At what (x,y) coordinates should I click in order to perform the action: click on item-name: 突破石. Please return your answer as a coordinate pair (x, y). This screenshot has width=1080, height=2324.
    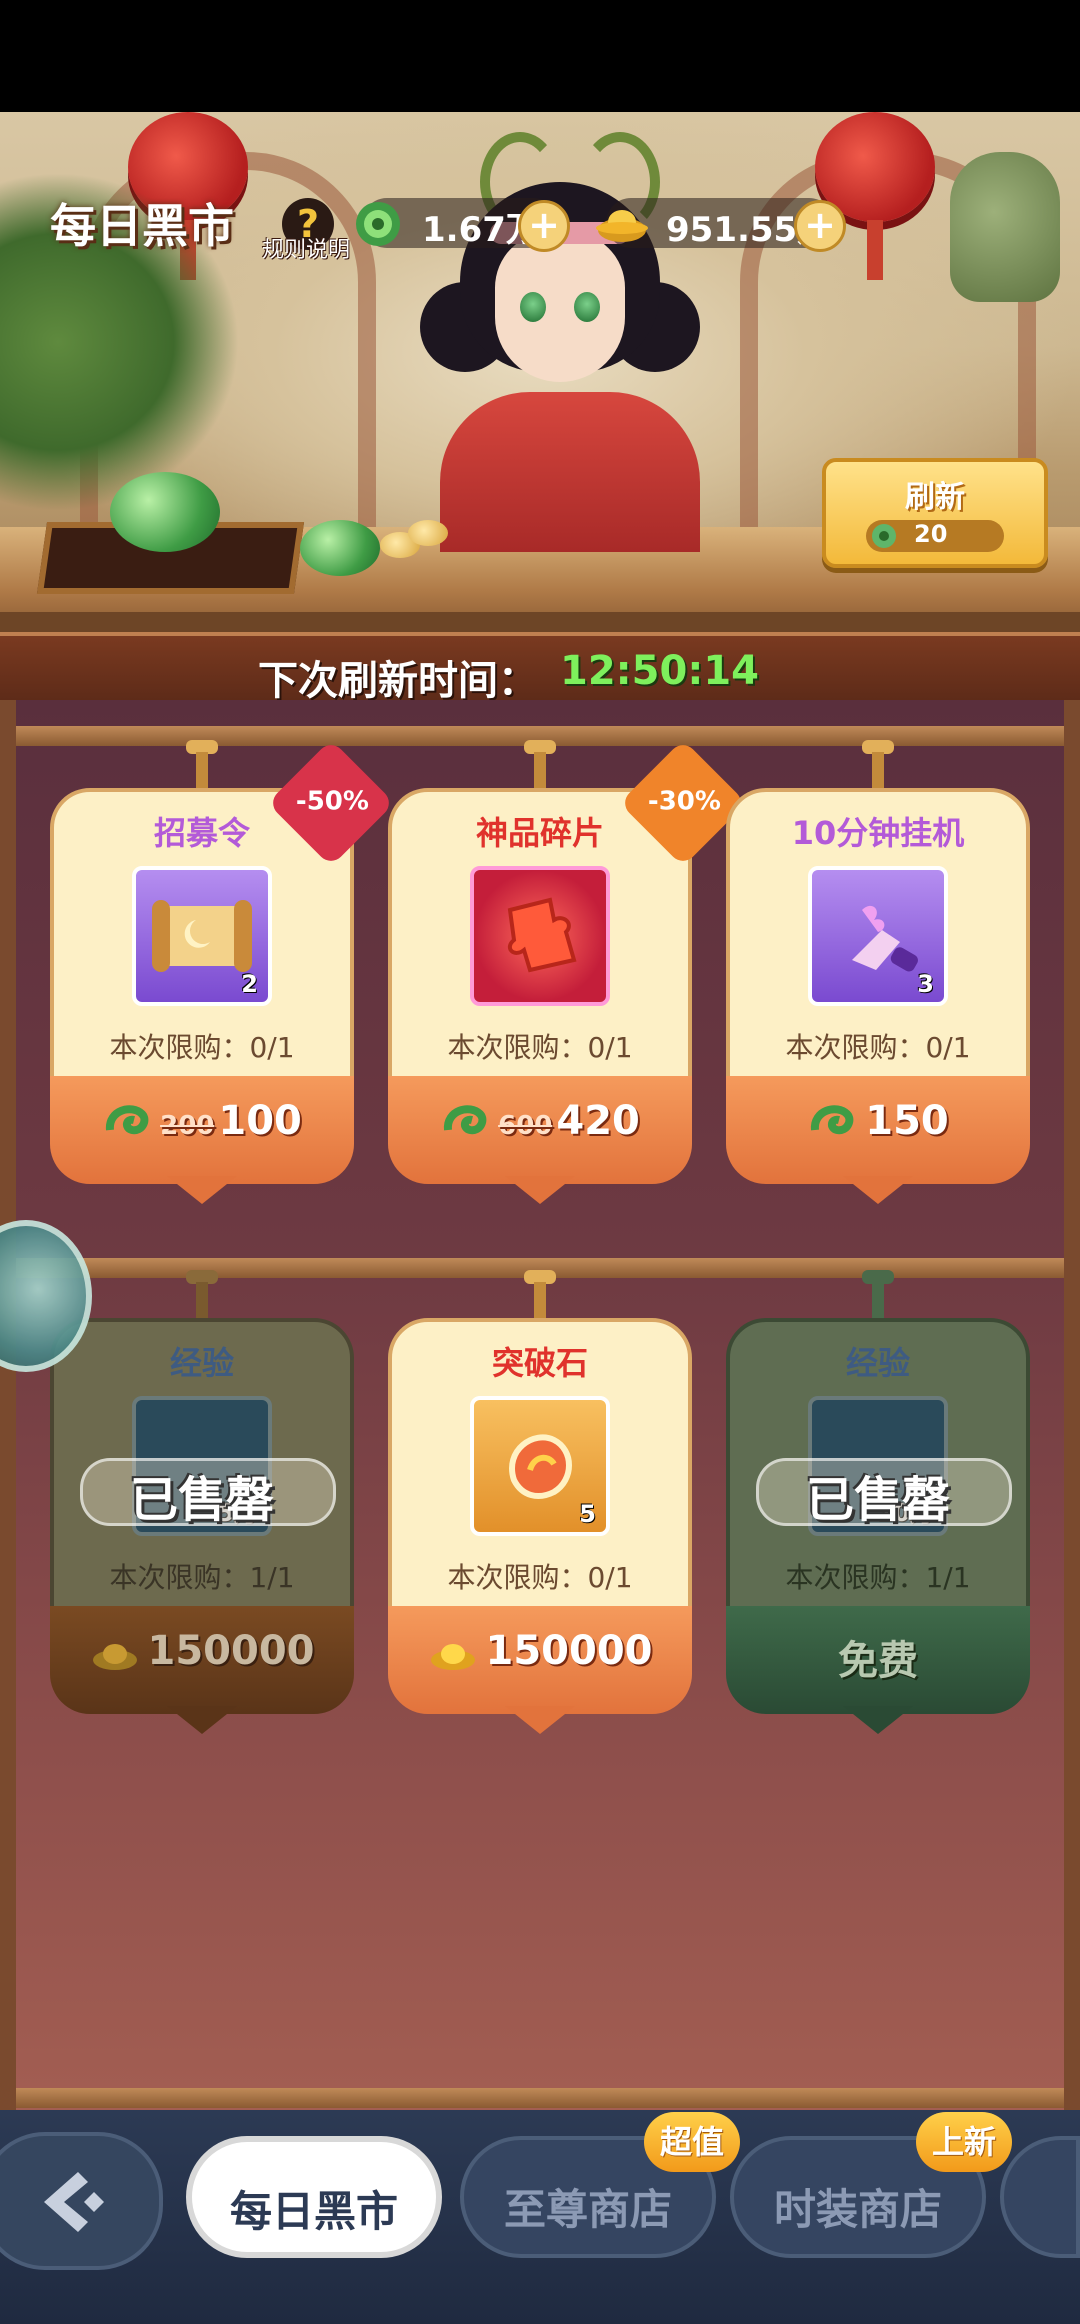
    Looking at the image, I should click on (539, 1363).